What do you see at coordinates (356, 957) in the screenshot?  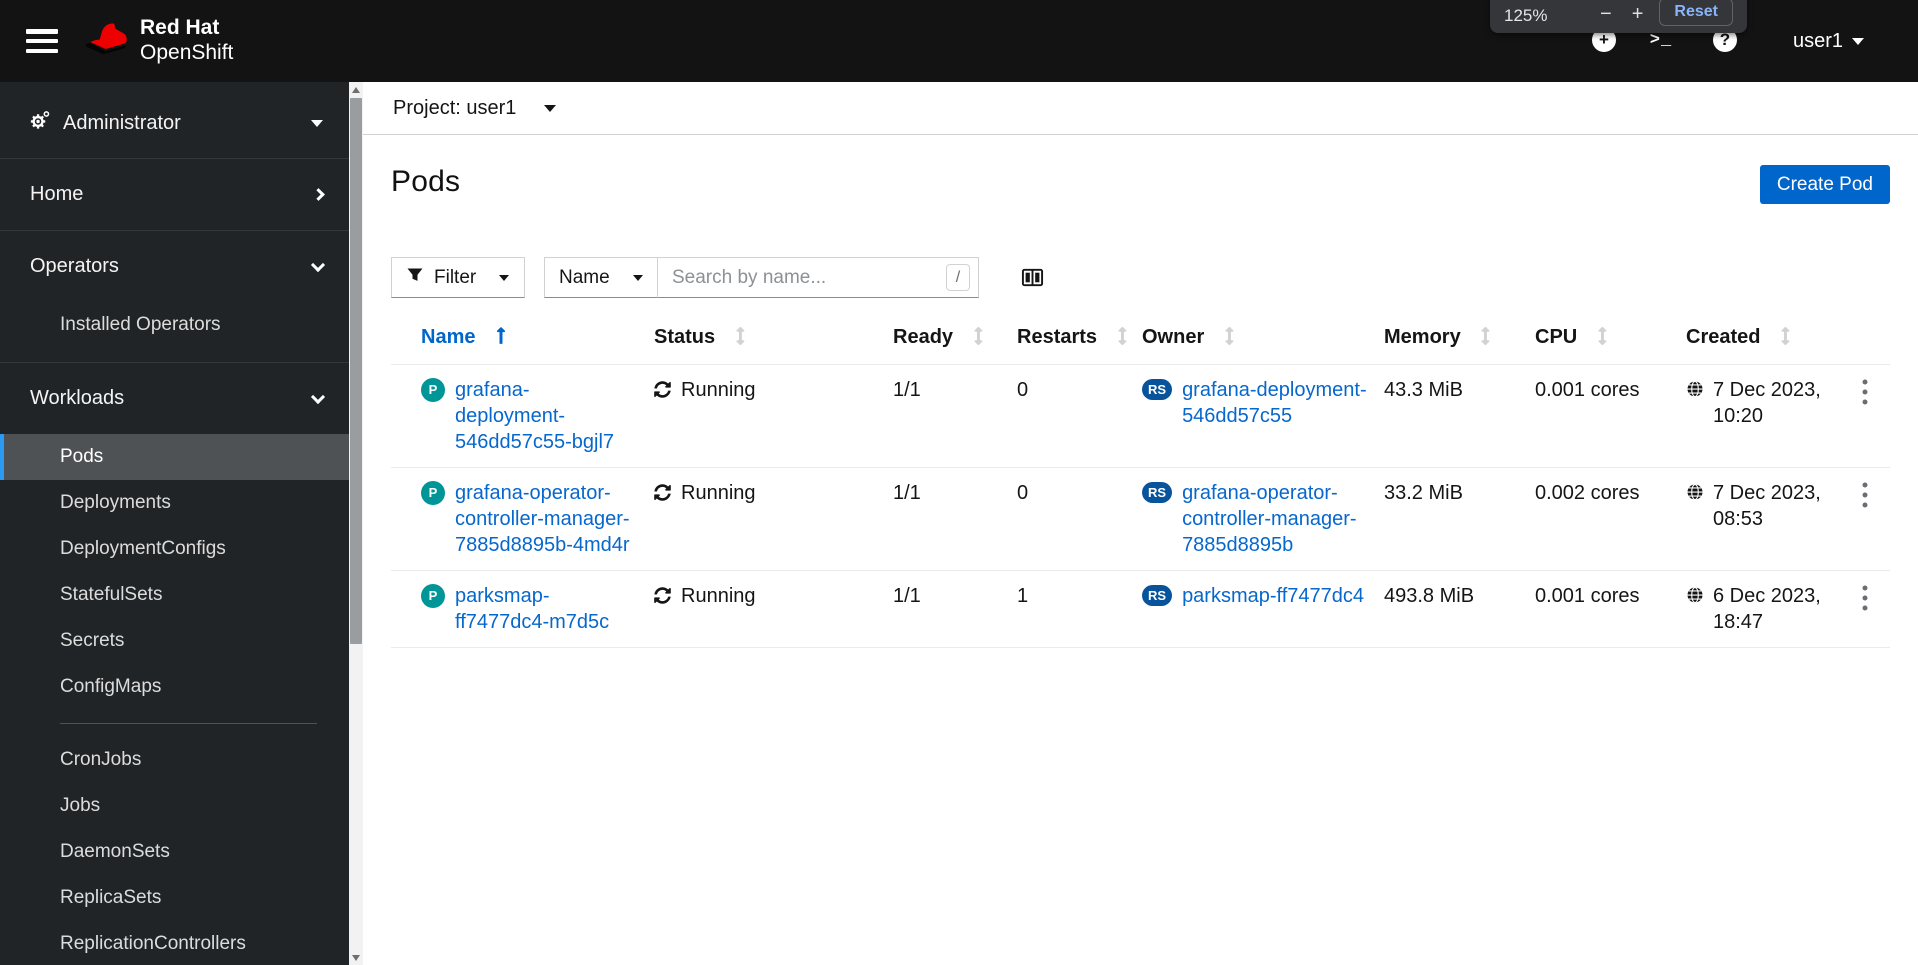 I see `scroll-down-icon` at bounding box center [356, 957].